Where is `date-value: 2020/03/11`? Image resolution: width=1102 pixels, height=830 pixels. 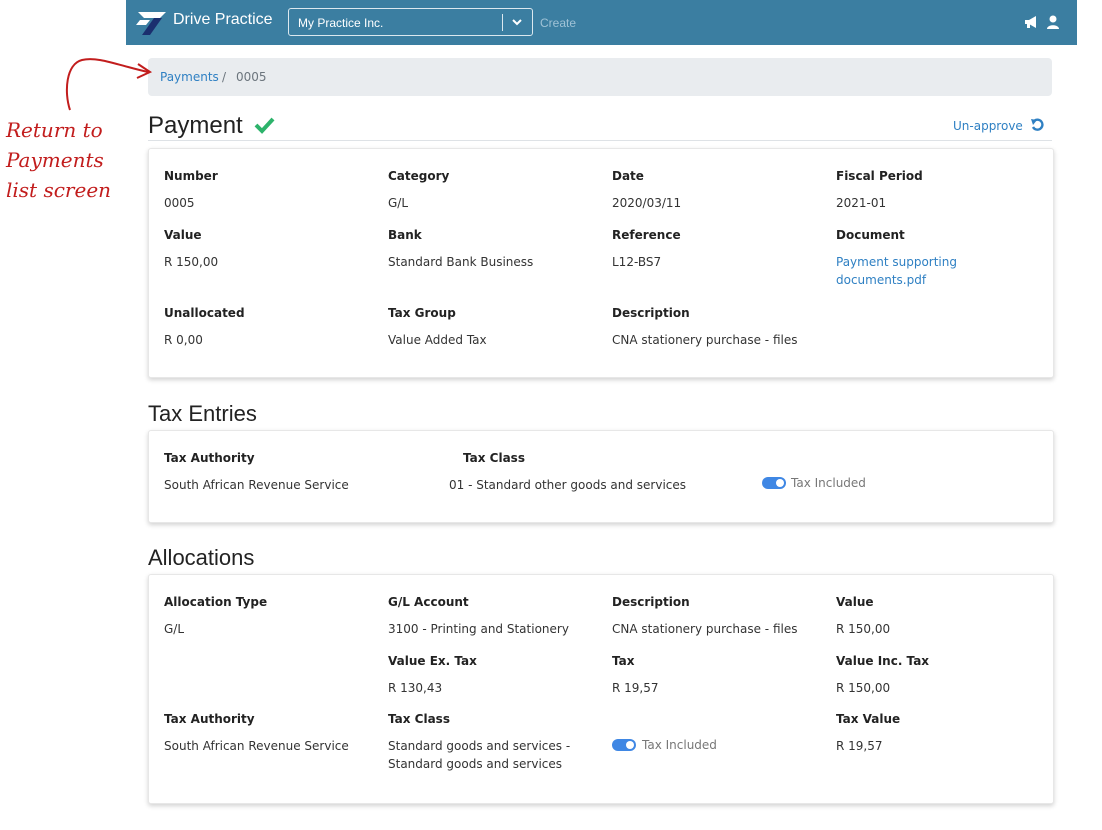
date-value: 2020/03/11 is located at coordinates (647, 203).